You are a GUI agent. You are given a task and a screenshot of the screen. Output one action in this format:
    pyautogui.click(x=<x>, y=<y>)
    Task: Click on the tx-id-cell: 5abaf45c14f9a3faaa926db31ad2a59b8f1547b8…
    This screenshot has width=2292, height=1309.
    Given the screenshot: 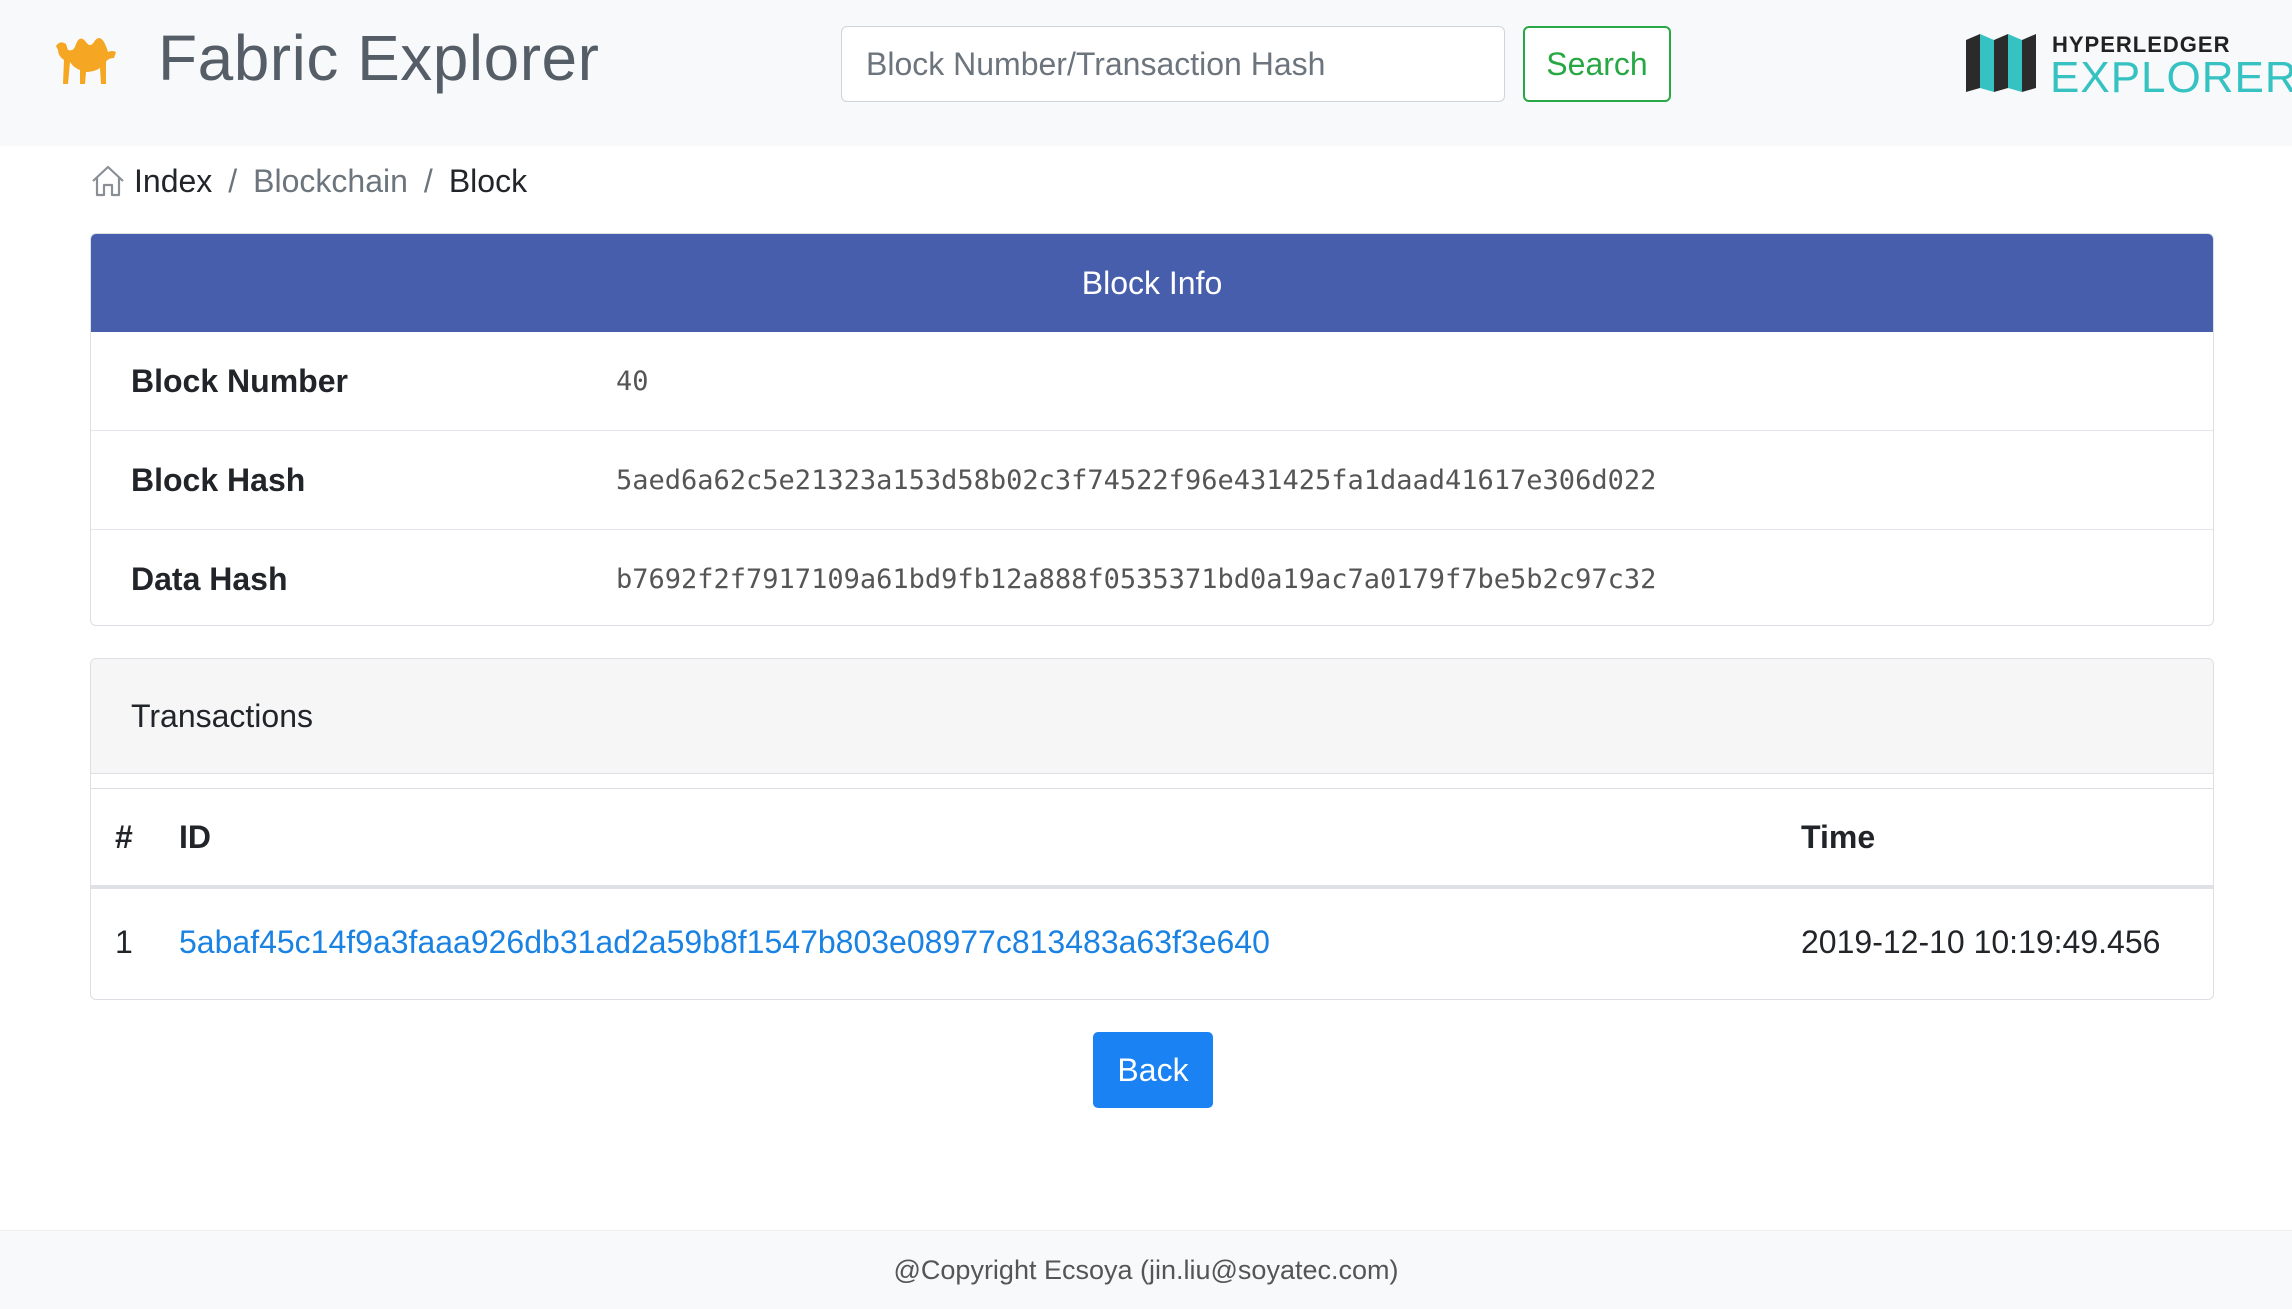 What is the action you would take?
    pyautogui.click(x=990, y=941)
    